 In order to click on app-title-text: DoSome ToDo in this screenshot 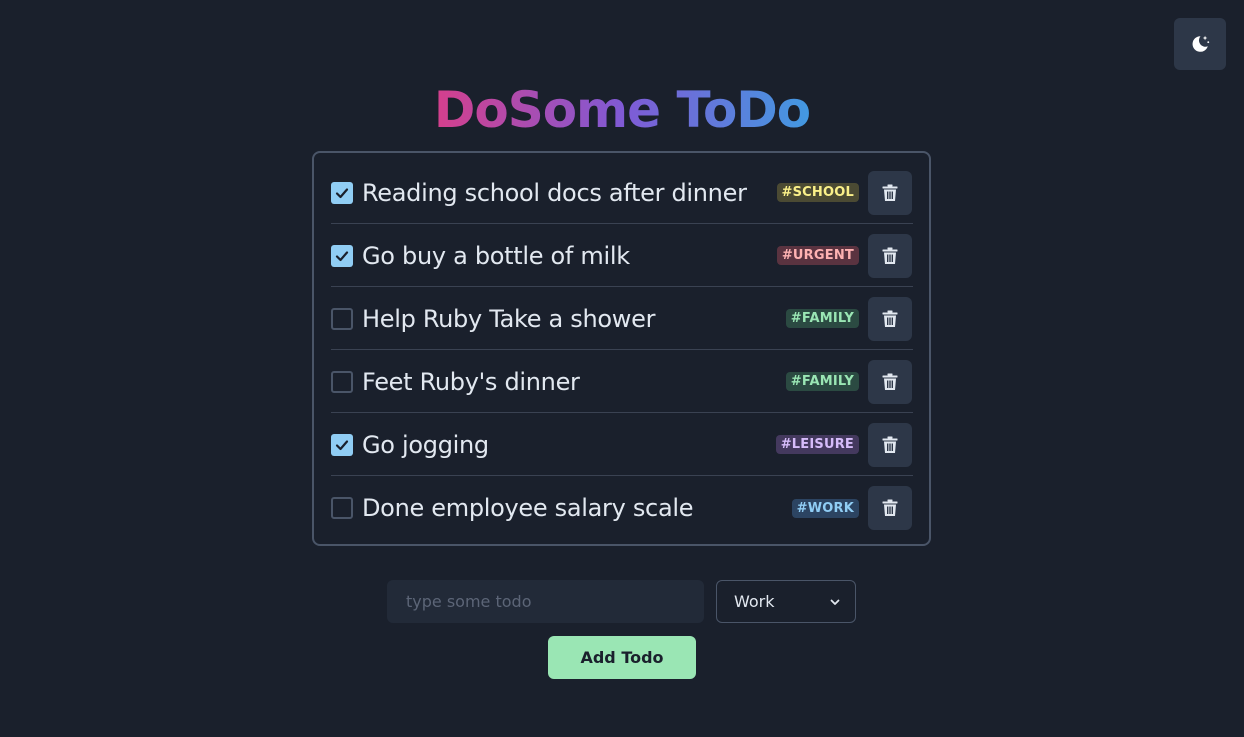, I will do `click(622, 110)`.